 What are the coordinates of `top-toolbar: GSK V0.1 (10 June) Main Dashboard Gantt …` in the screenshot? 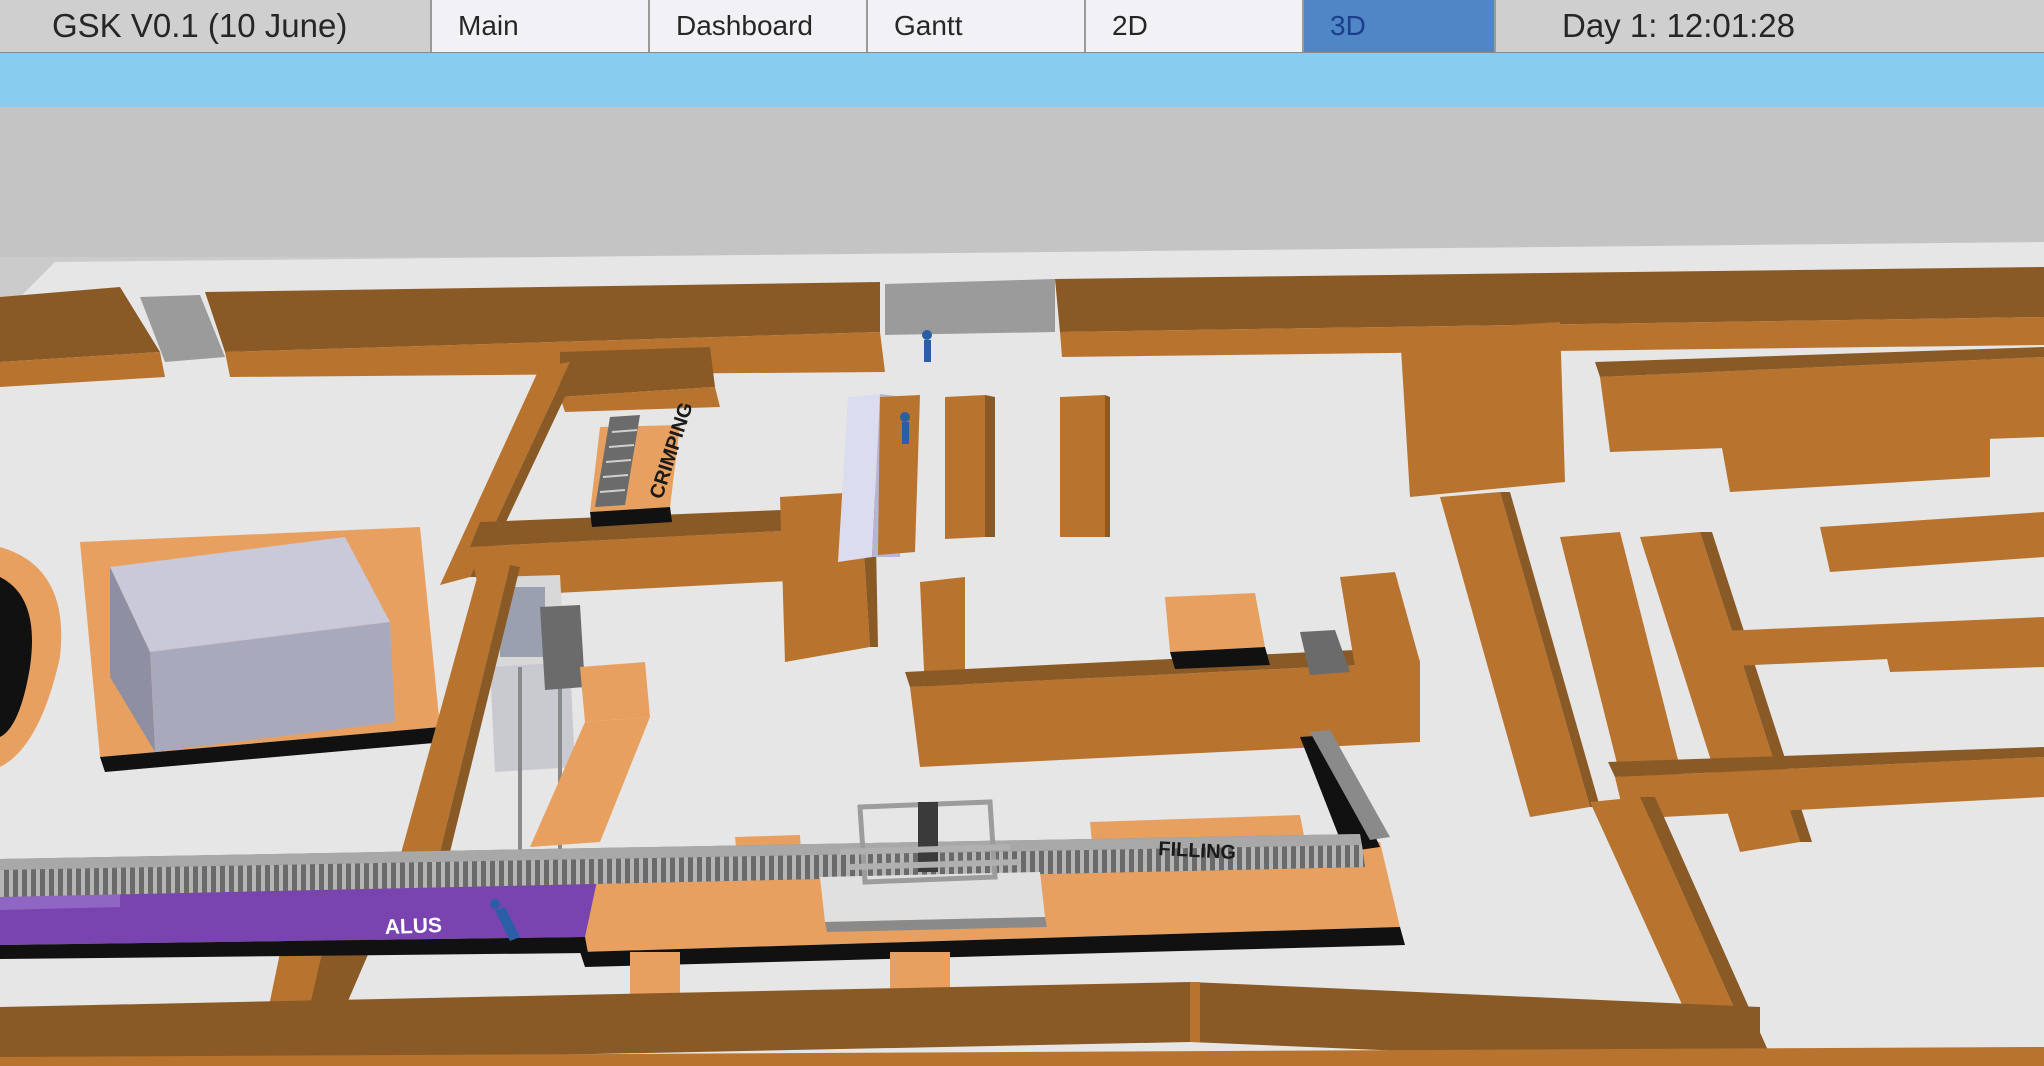 It's located at (1022, 26).